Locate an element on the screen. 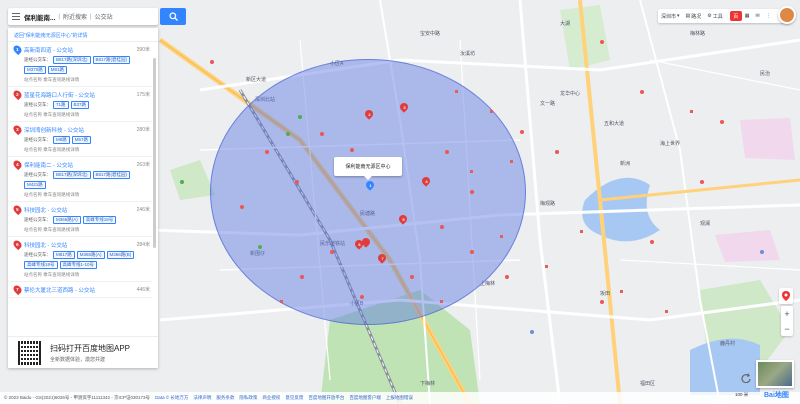 Image resolution: width=800 pixels, height=404 pixels. bus-line-tag: 71路 is located at coordinates (61, 105).